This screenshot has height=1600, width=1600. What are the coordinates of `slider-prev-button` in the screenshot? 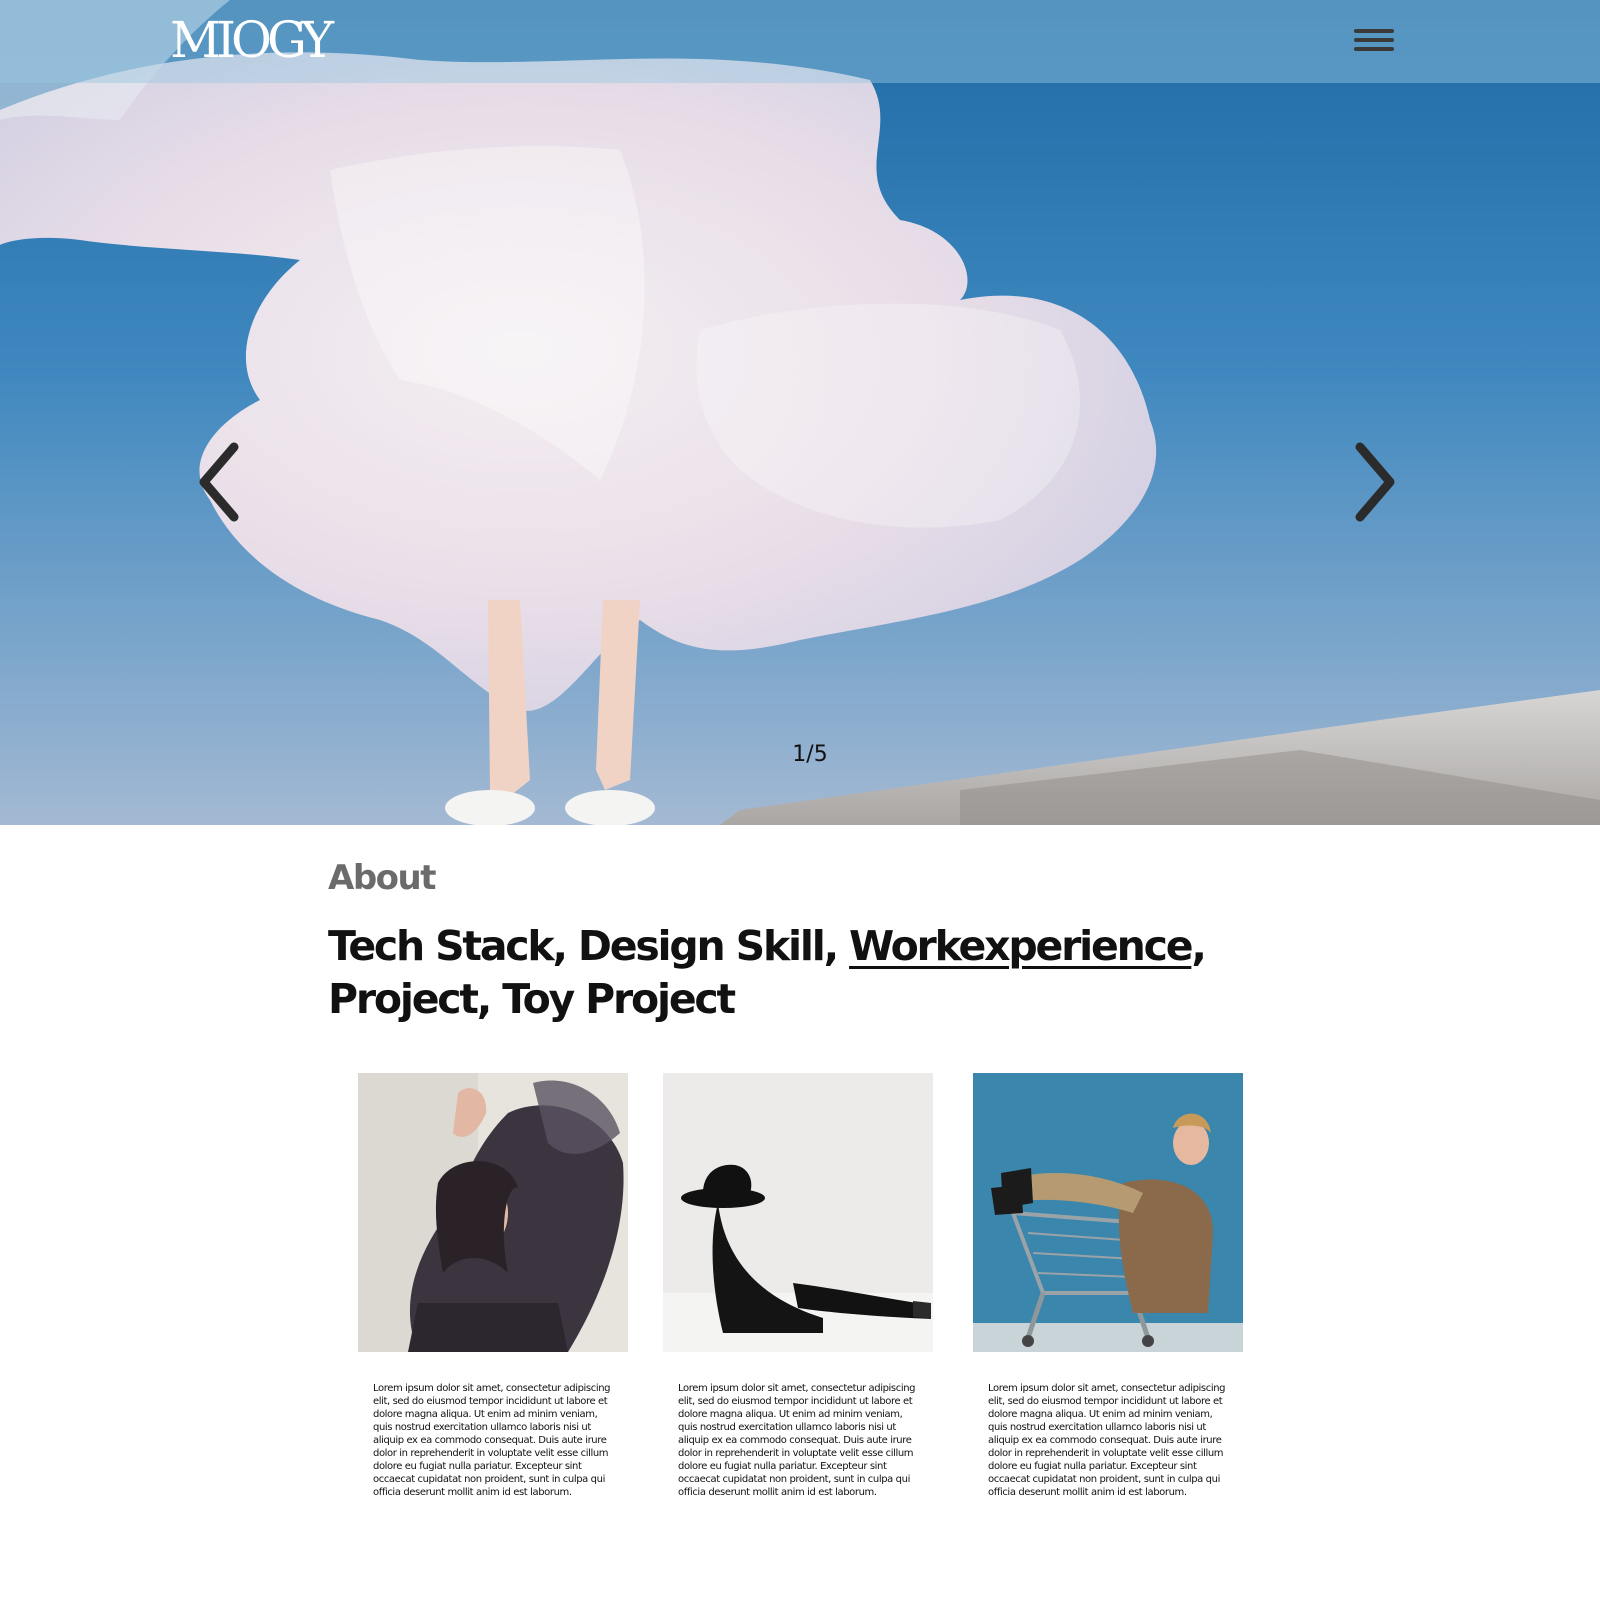 It's located at (222, 482).